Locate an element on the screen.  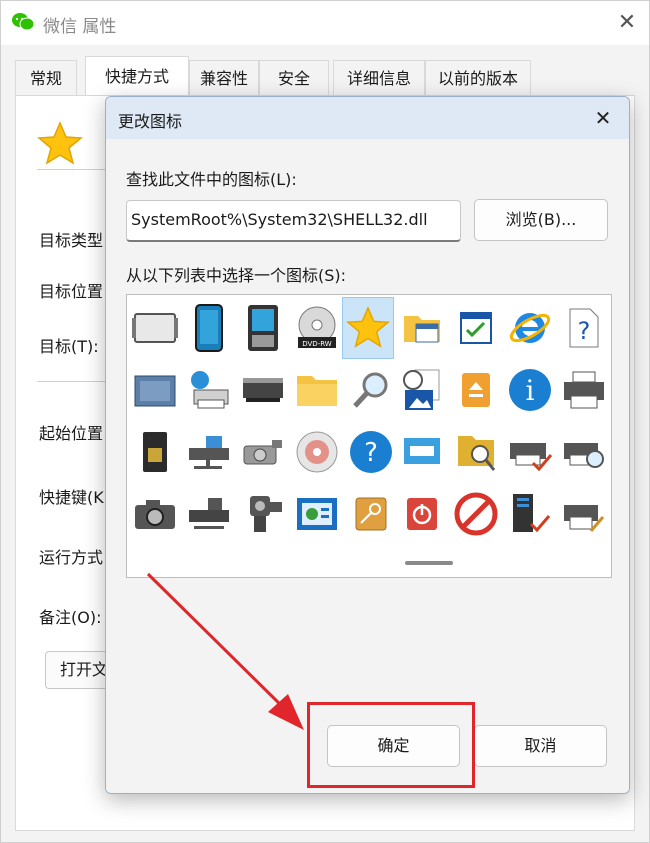
tab-general: 常规 is located at coordinates (46, 78).